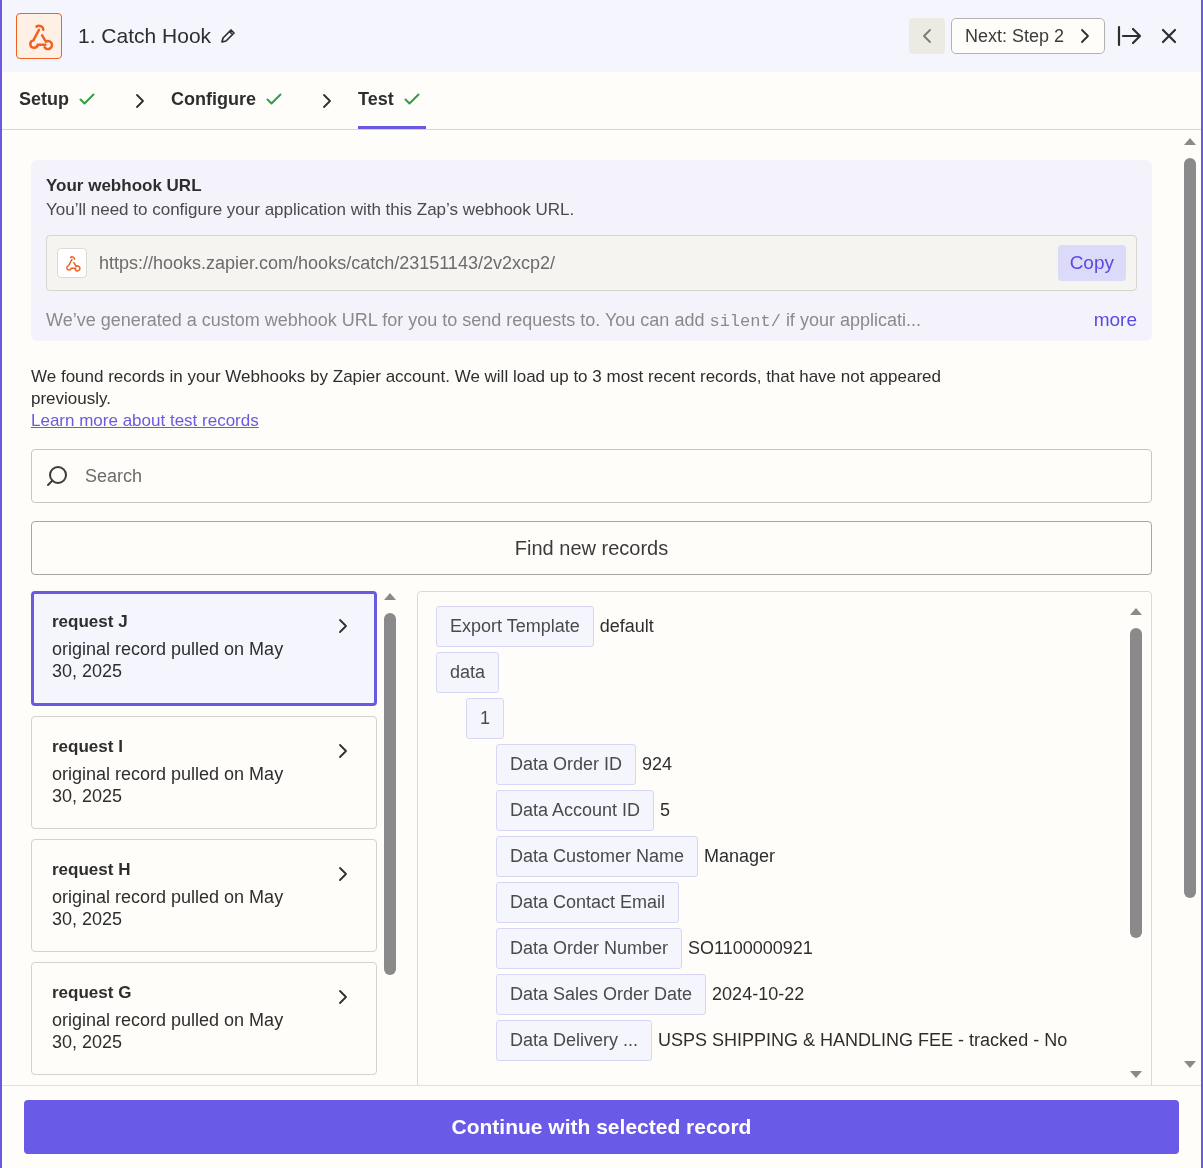 The width and height of the screenshot is (1203, 1168). Describe the element at coordinates (1115, 320) in the screenshot. I see `more-link: more` at that location.